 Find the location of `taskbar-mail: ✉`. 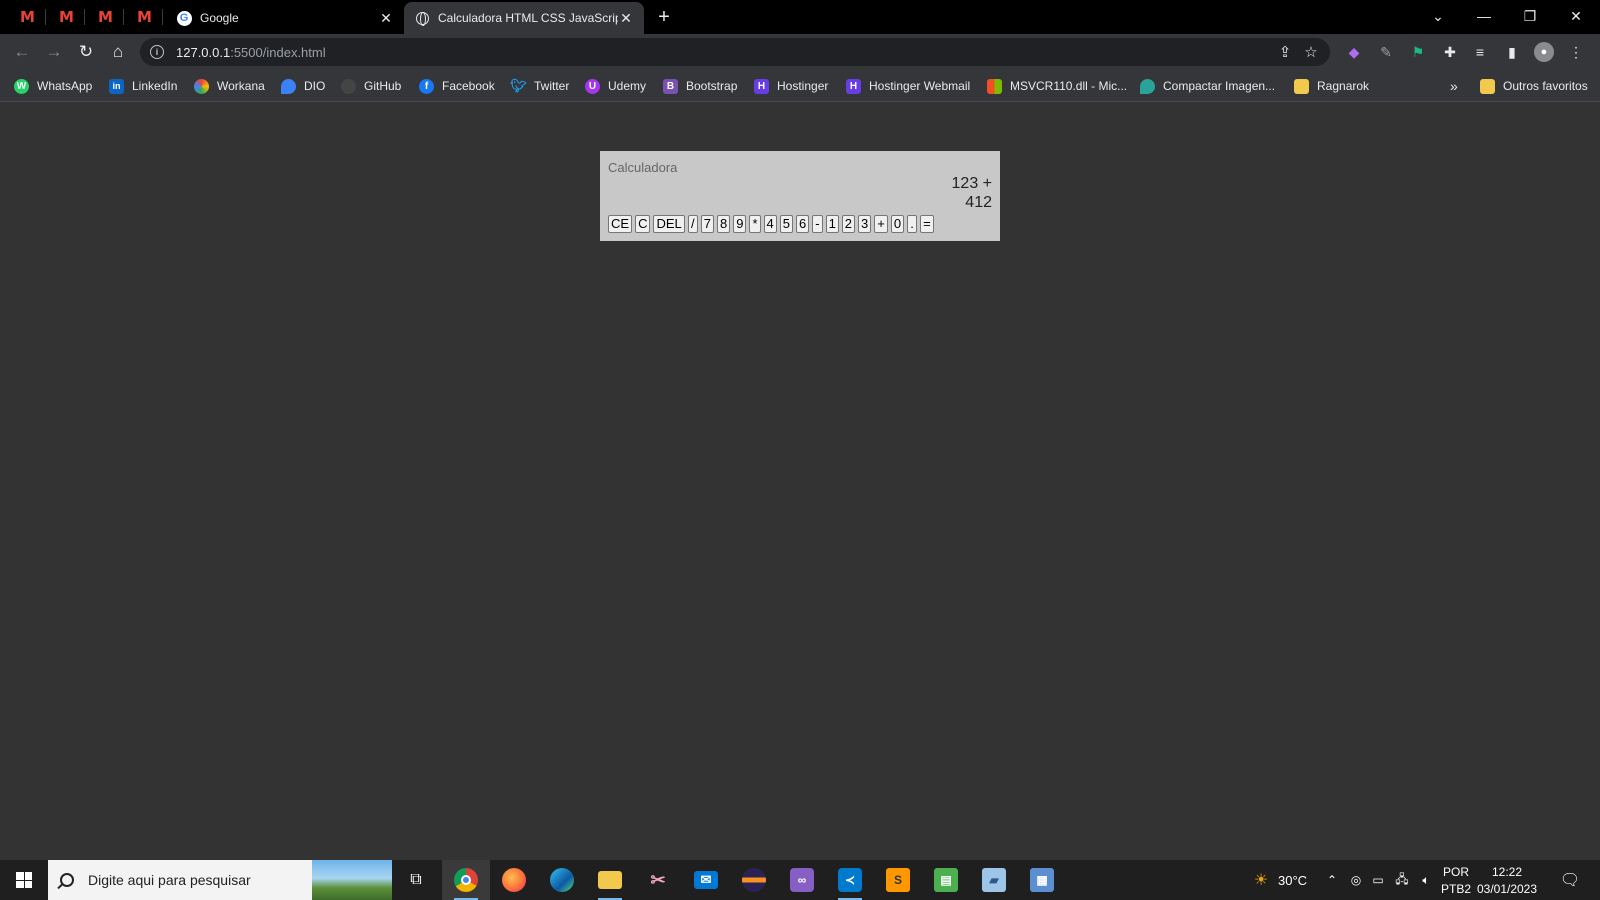

taskbar-mail: ✉ is located at coordinates (706, 880).